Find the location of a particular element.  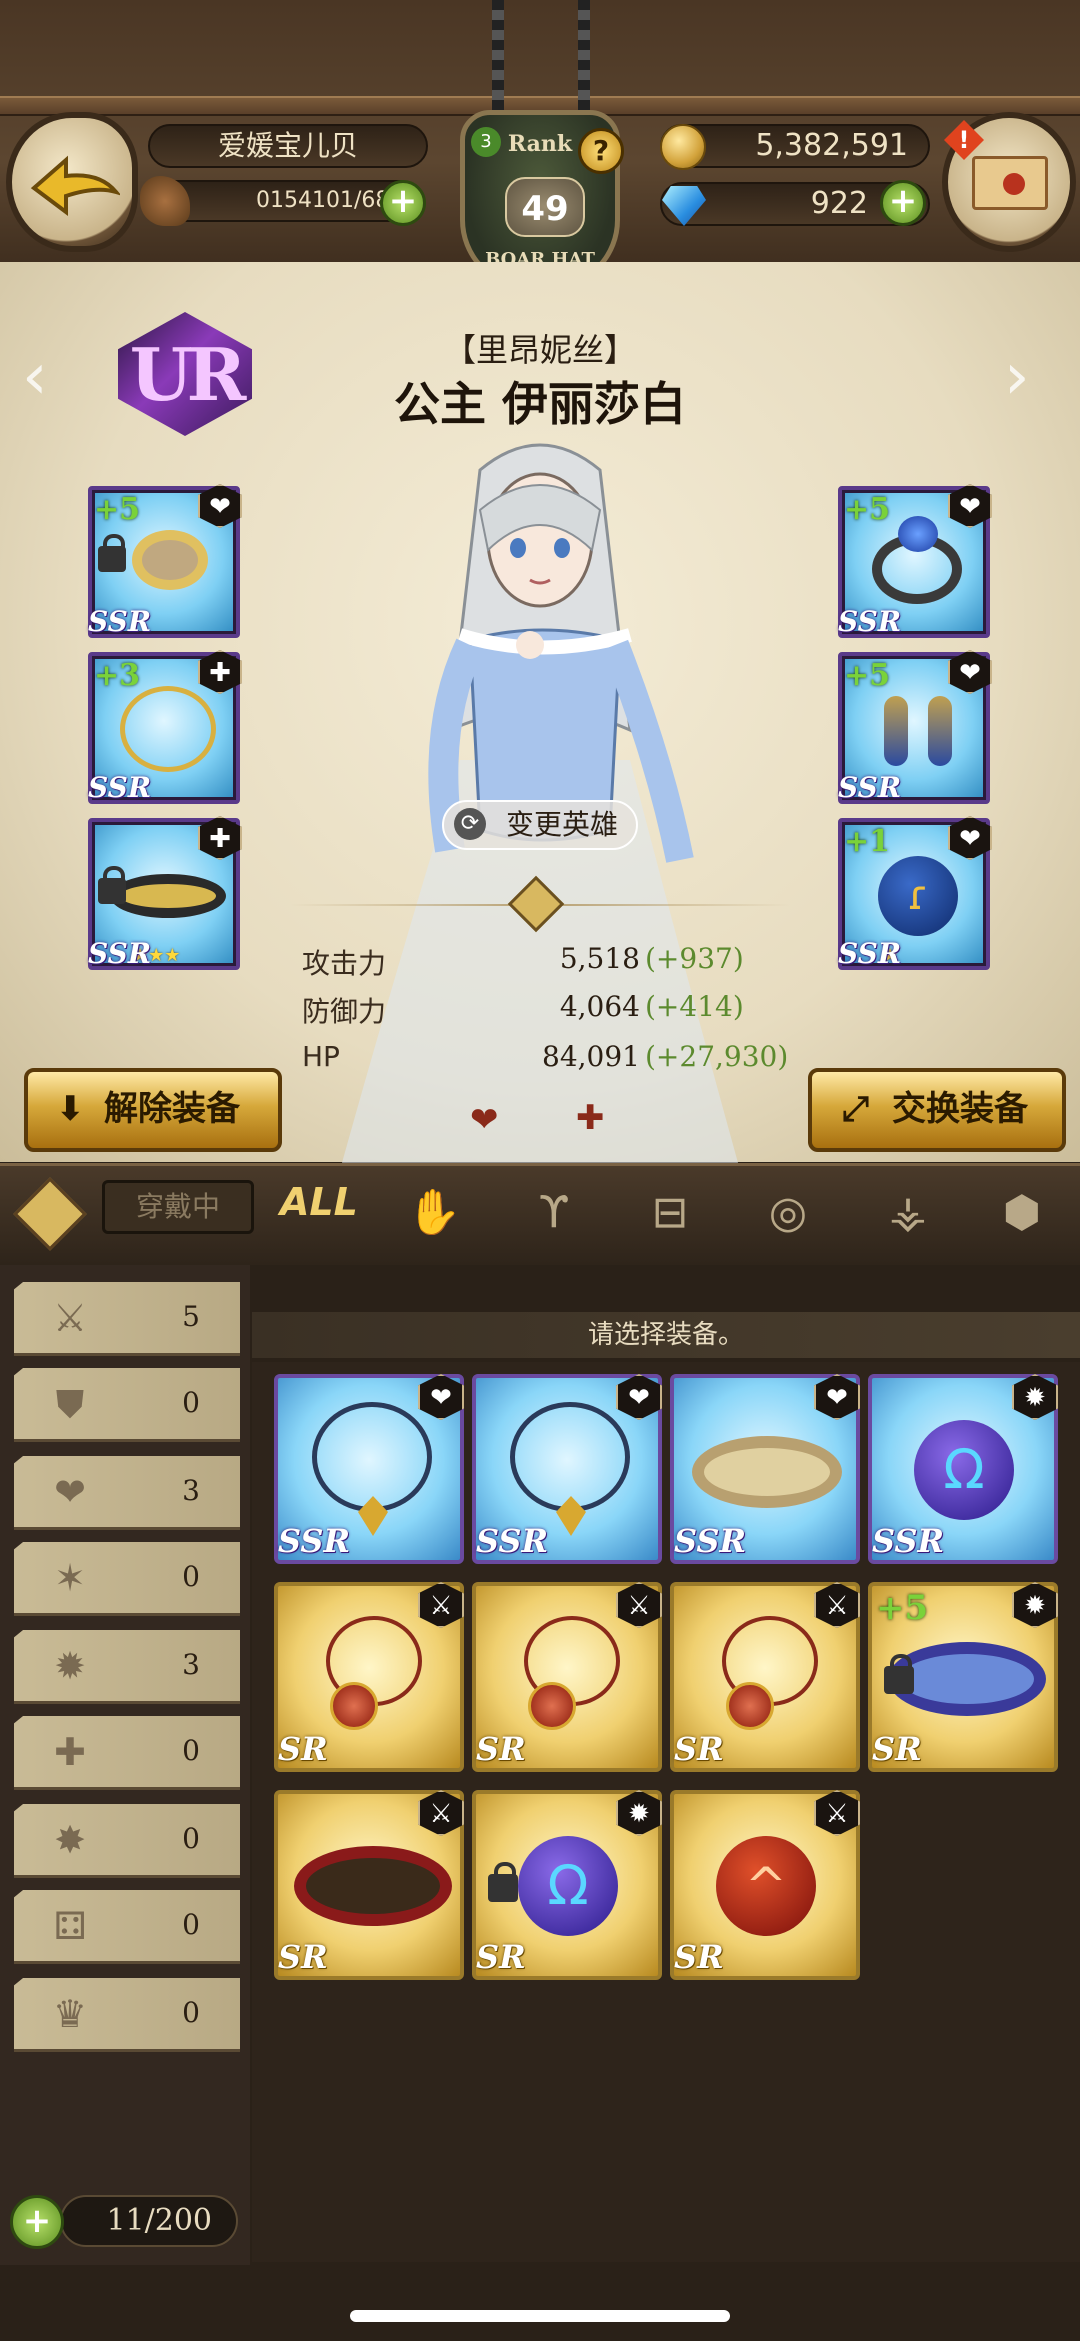

belt-icon is located at coordinates (168, 896).